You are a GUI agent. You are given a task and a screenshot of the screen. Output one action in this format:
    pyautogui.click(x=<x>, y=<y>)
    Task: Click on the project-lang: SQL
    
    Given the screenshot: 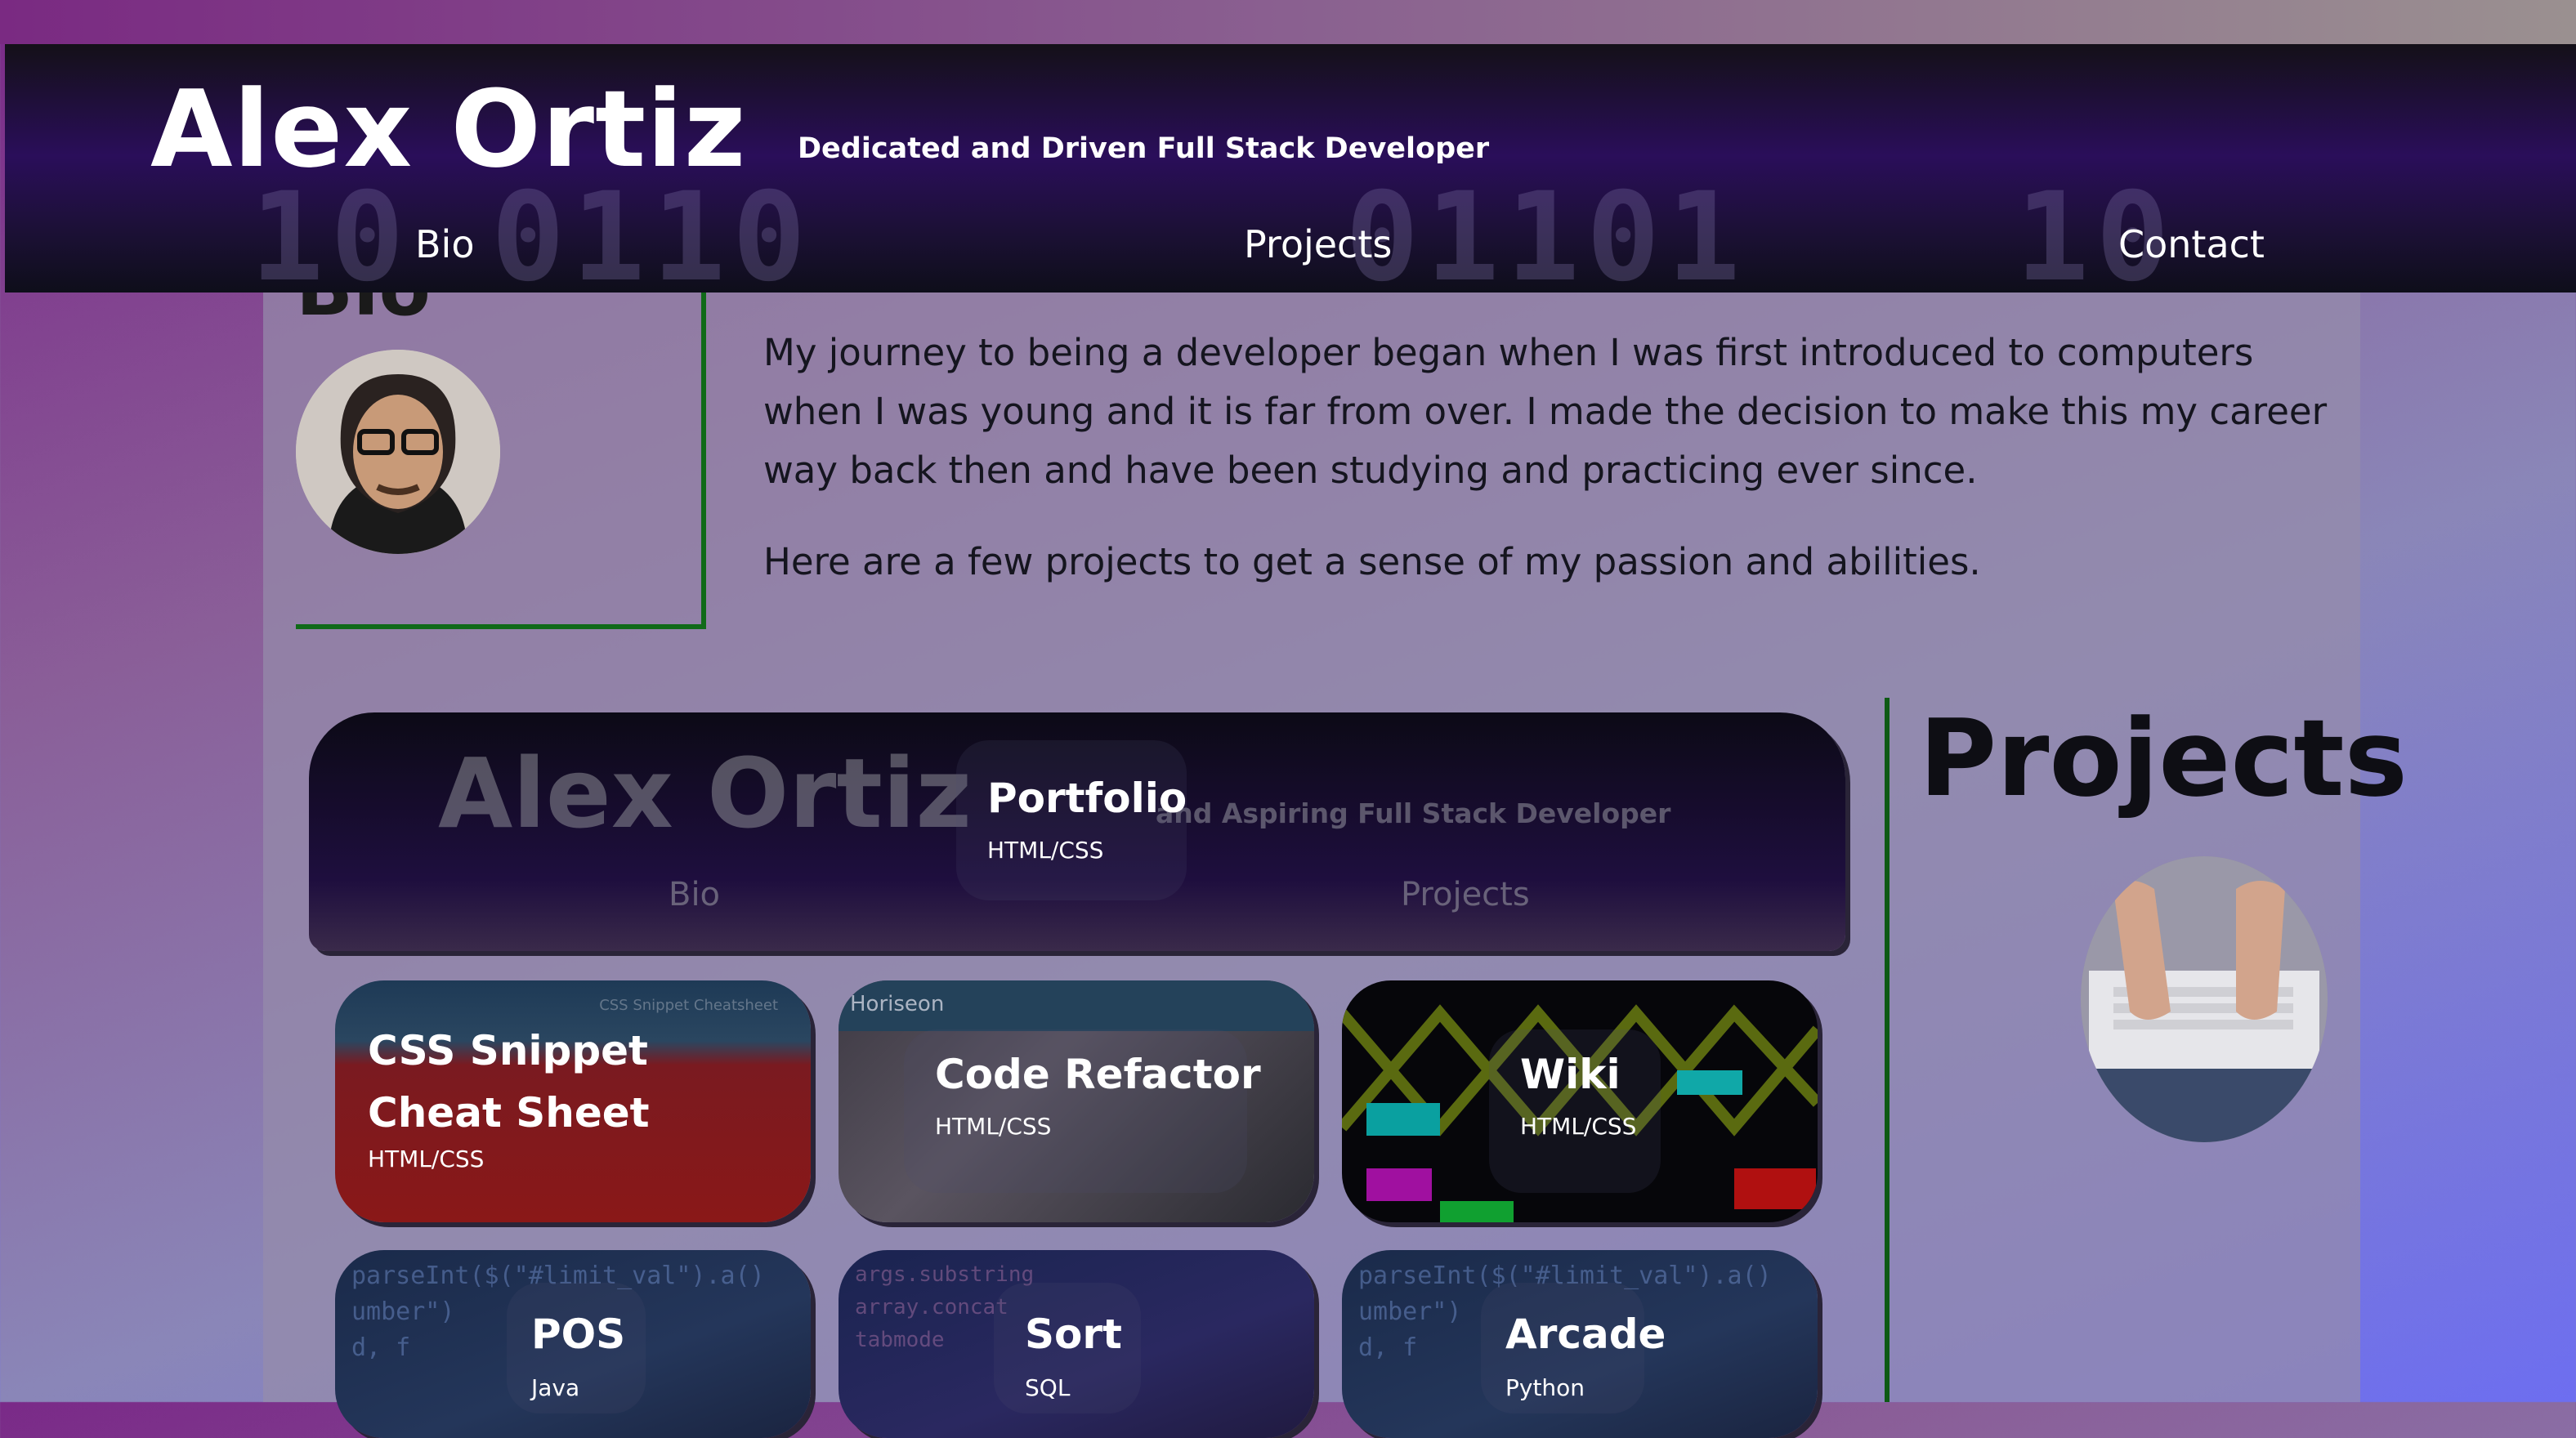 What is the action you would take?
    pyautogui.click(x=1048, y=1387)
    